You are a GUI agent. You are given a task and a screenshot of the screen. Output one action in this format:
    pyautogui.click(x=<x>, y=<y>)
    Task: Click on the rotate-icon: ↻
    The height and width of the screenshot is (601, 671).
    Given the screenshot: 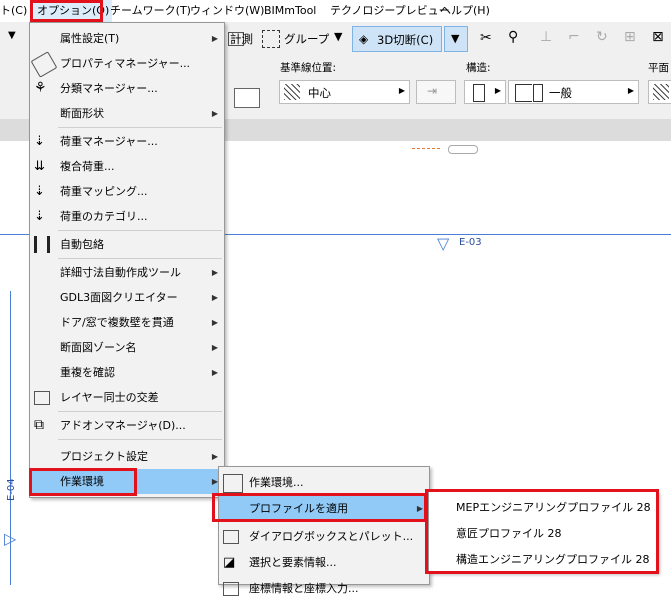 What is the action you would take?
    pyautogui.click(x=602, y=37)
    